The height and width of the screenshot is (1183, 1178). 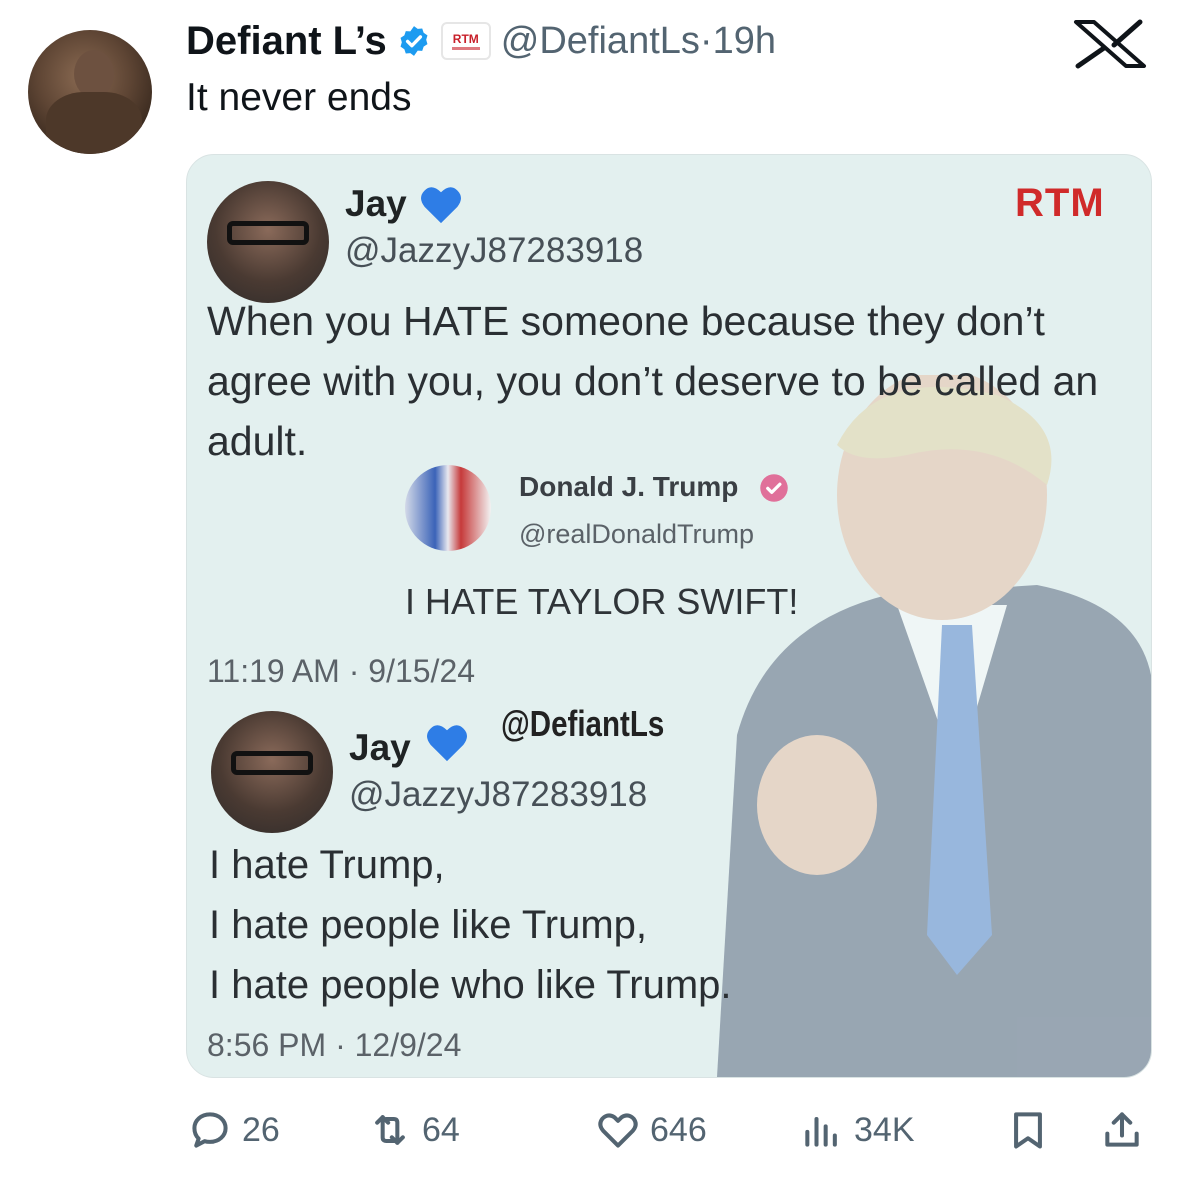 What do you see at coordinates (448, 508) in the screenshot?
I see `trump-avatar` at bounding box center [448, 508].